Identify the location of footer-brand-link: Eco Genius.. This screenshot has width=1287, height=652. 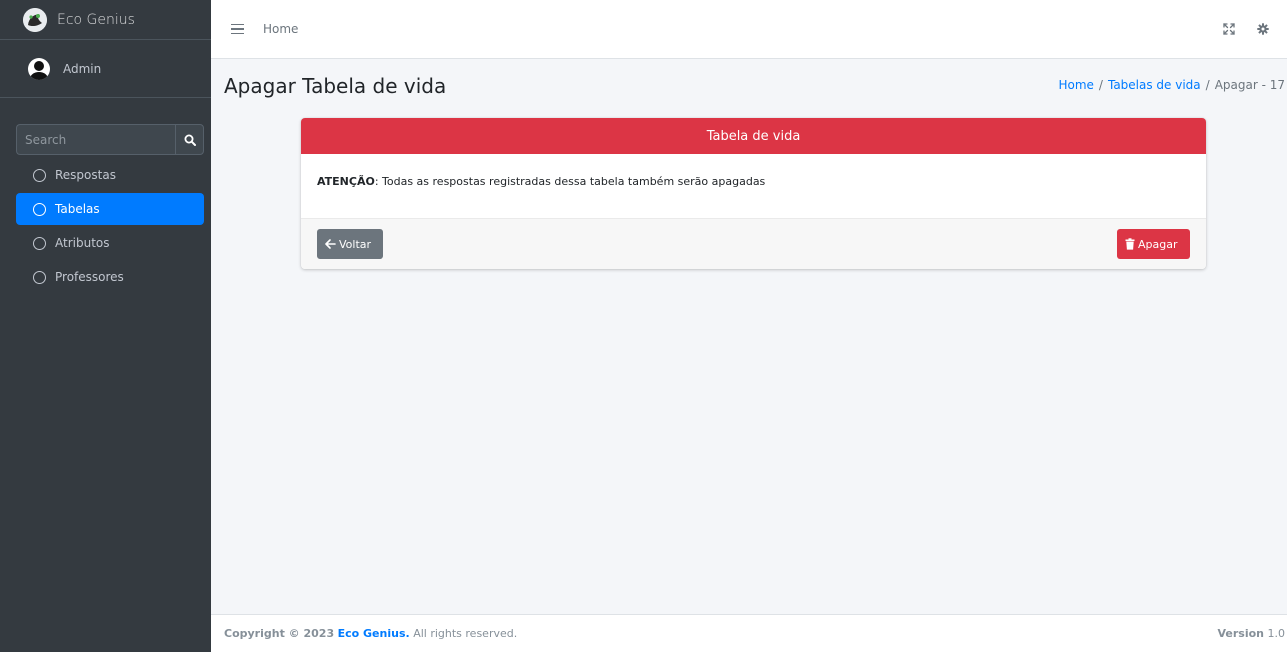
(374, 633).